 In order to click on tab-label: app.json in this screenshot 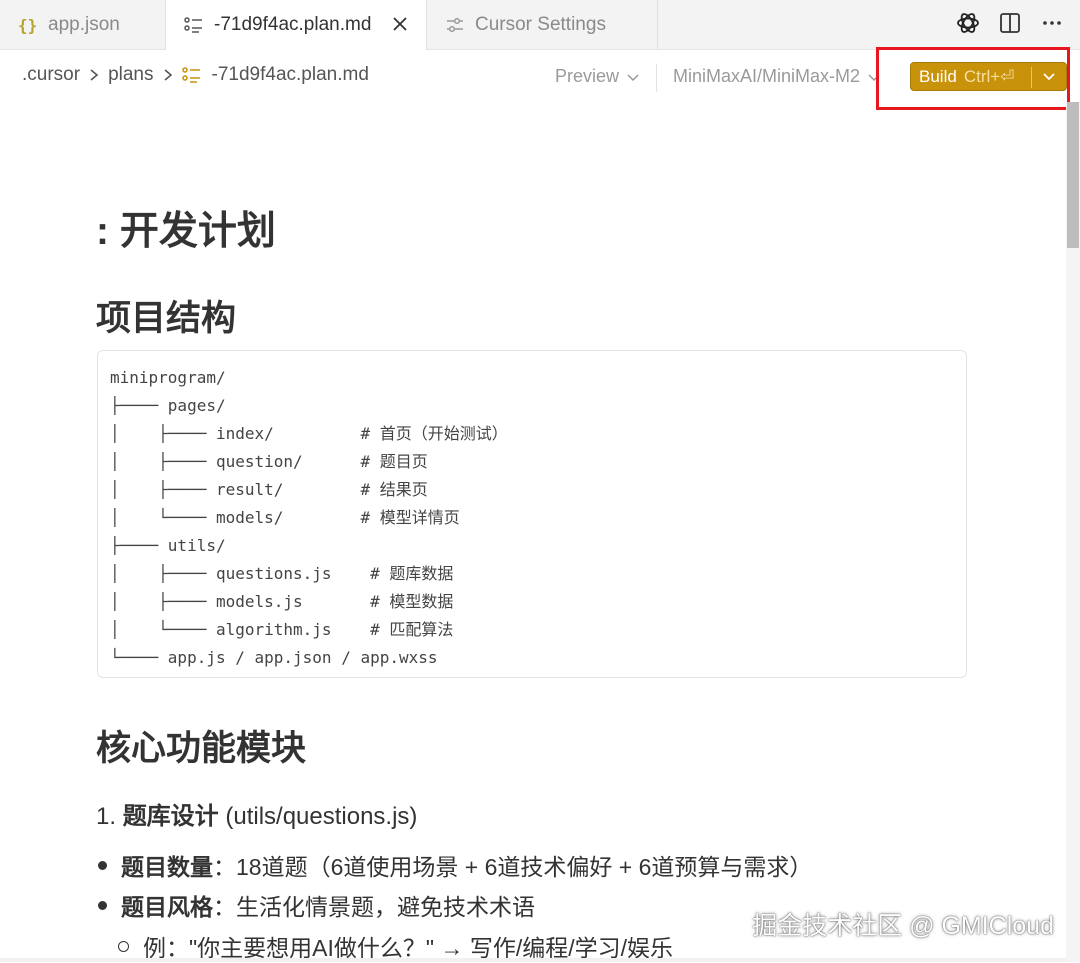, I will do `click(84, 24)`.